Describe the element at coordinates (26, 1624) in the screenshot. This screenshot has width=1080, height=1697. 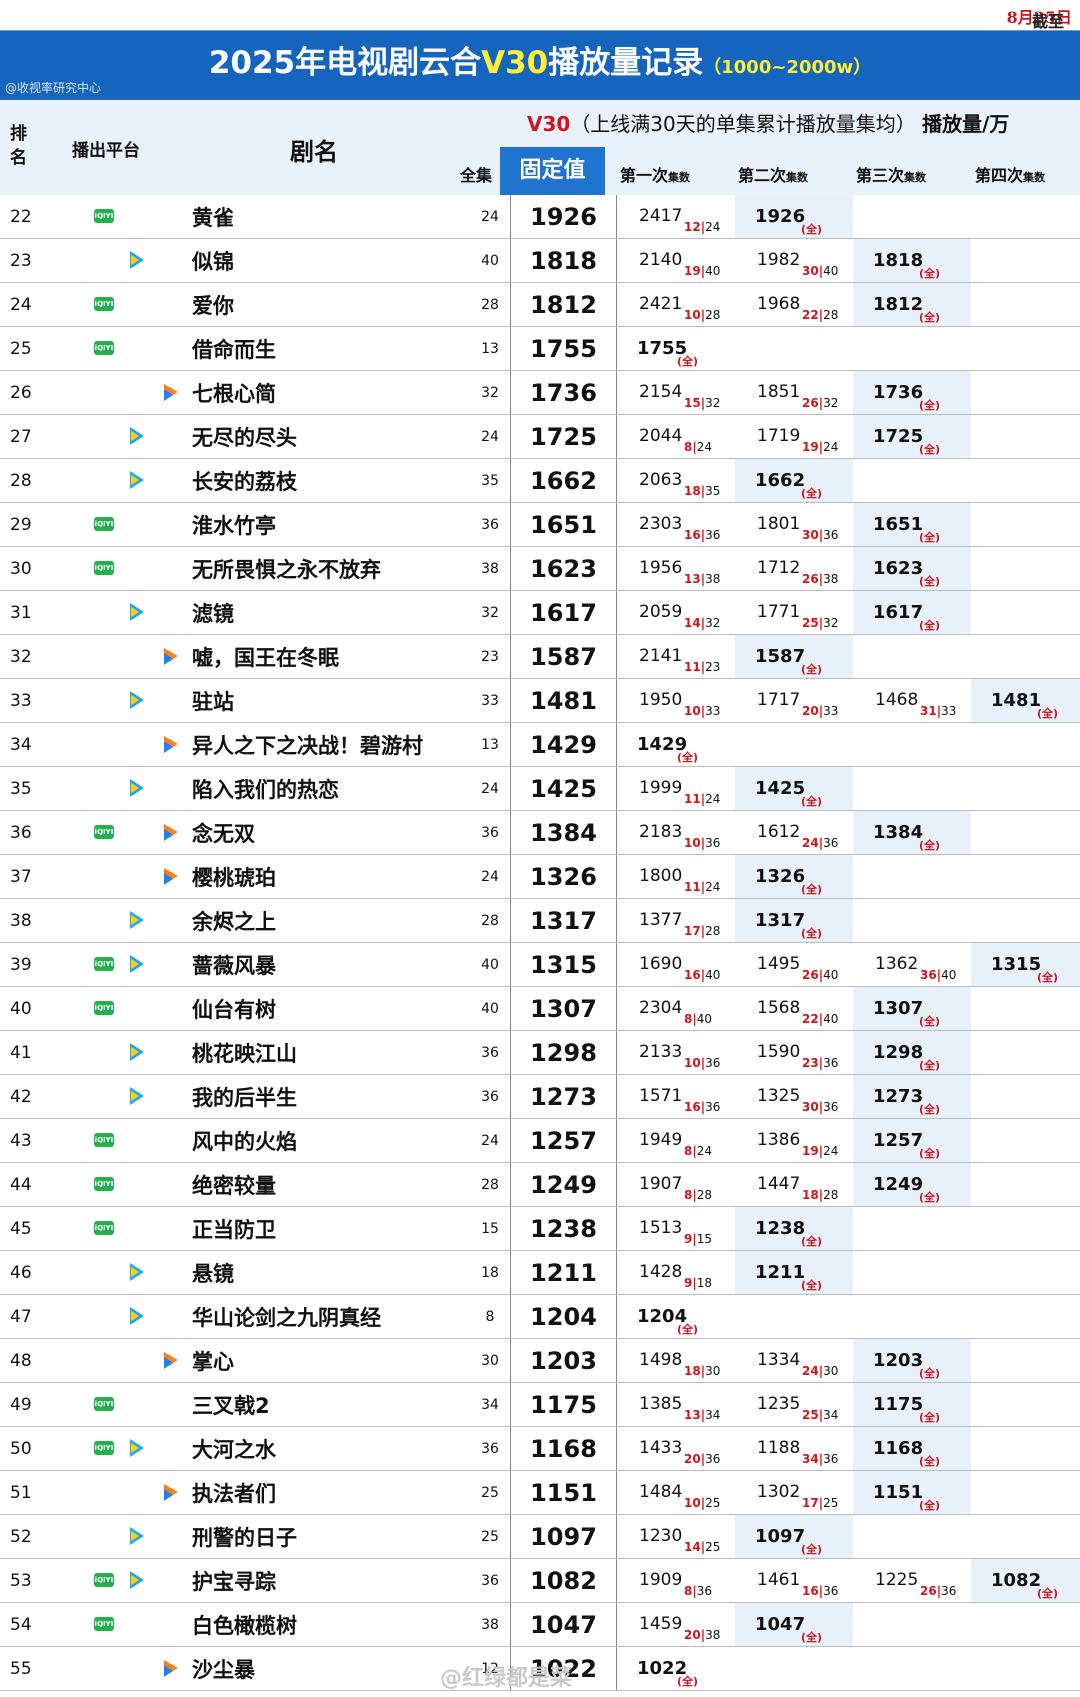
I see `rank-cell: 54` at that location.